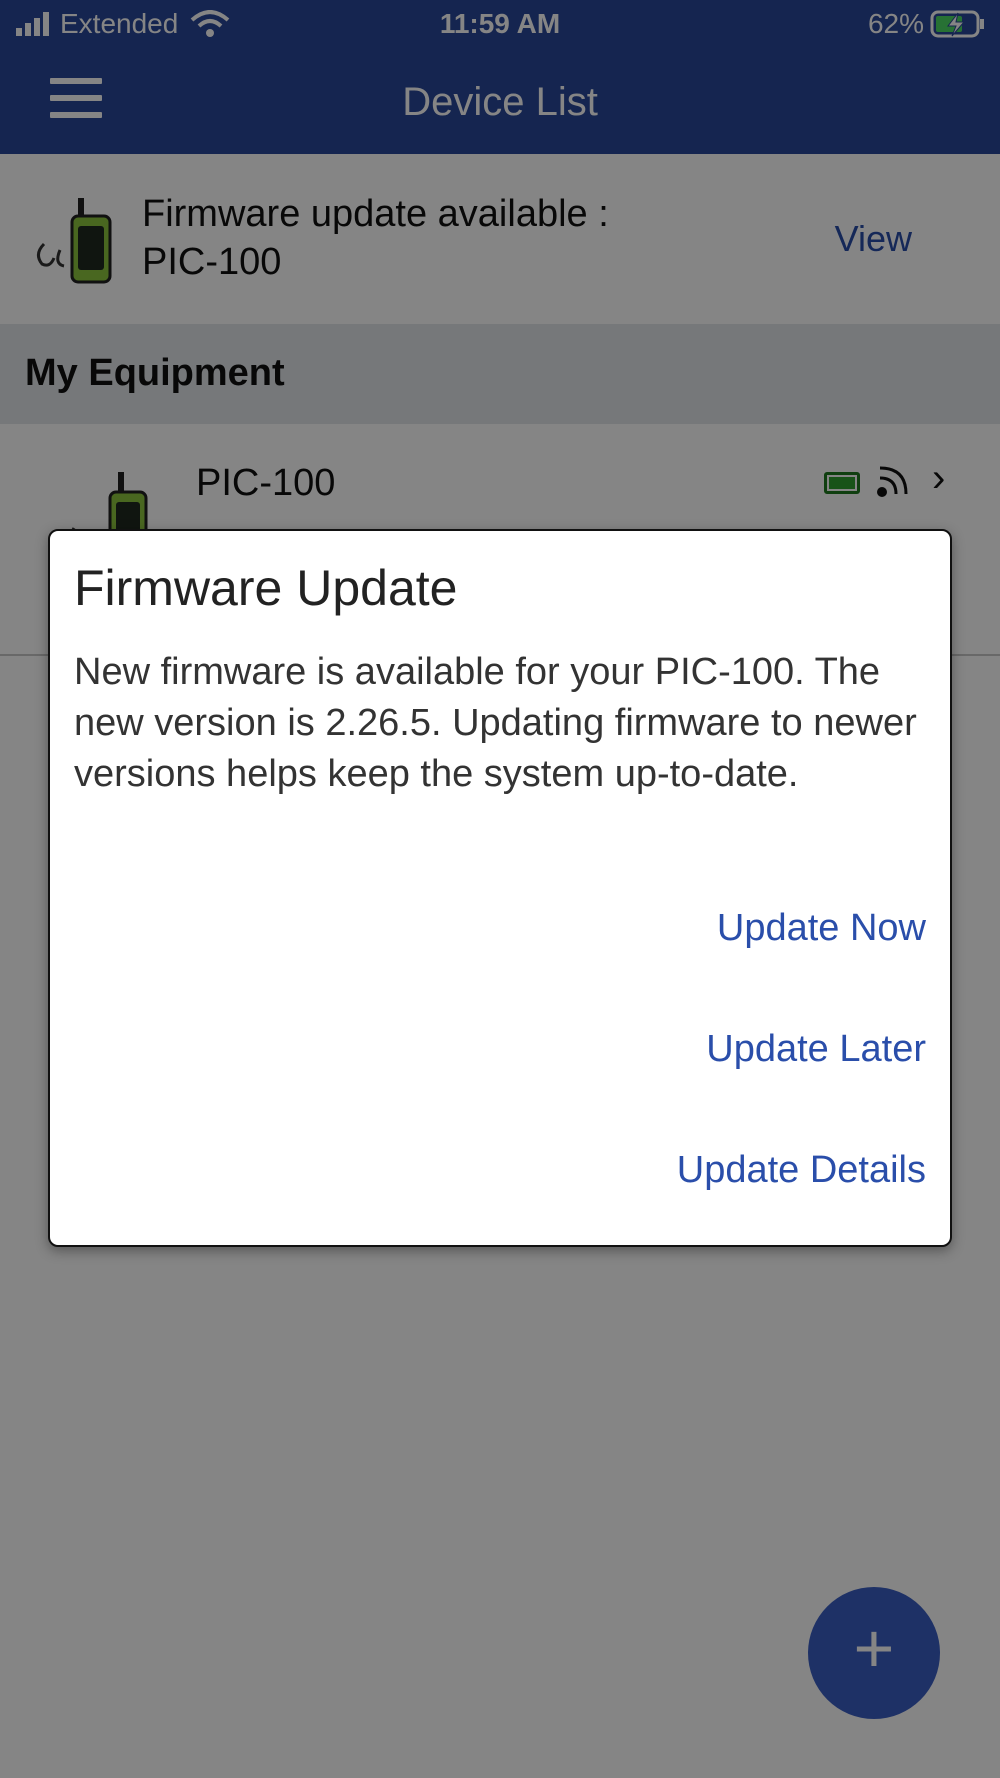  I want to click on update-details-button: Update Details, so click(801, 1170).